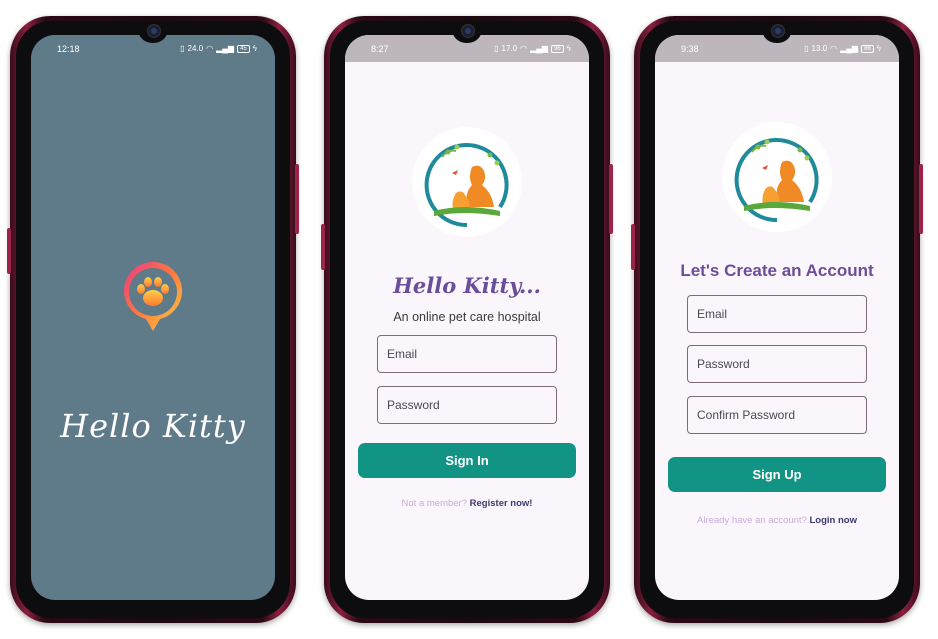 Image resolution: width=938 pixels, height=639 pixels. I want to click on page-title: Let's Create an Account, so click(777, 270).